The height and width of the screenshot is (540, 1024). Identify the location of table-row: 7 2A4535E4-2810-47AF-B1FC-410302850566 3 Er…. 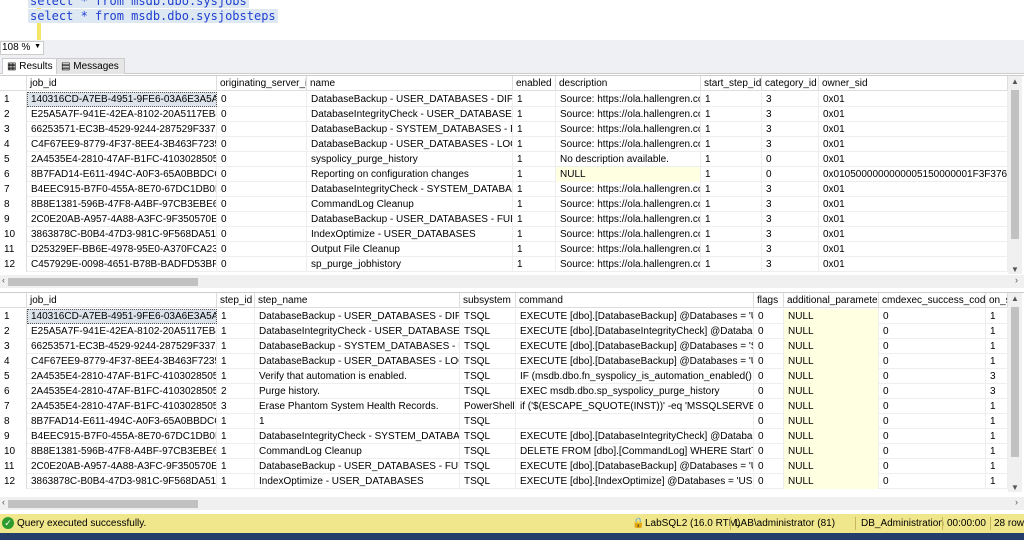
(504, 406).